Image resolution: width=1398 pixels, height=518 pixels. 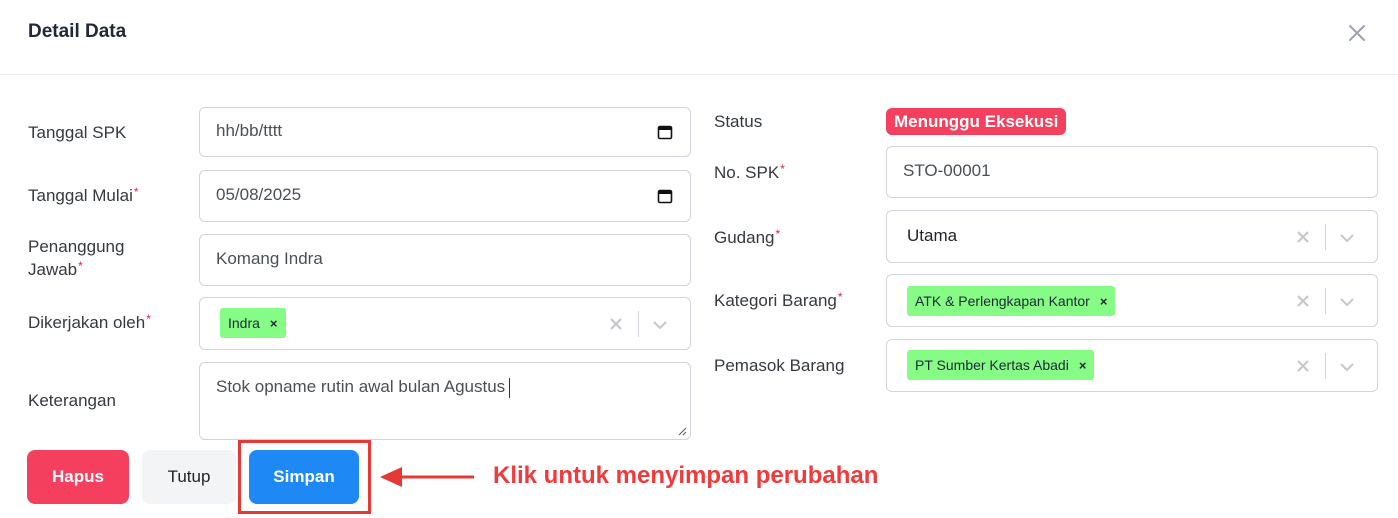 What do you see at coordinates (510, 387) in the screenshot?
I see `text-caret` at bounding box center [510, 387].